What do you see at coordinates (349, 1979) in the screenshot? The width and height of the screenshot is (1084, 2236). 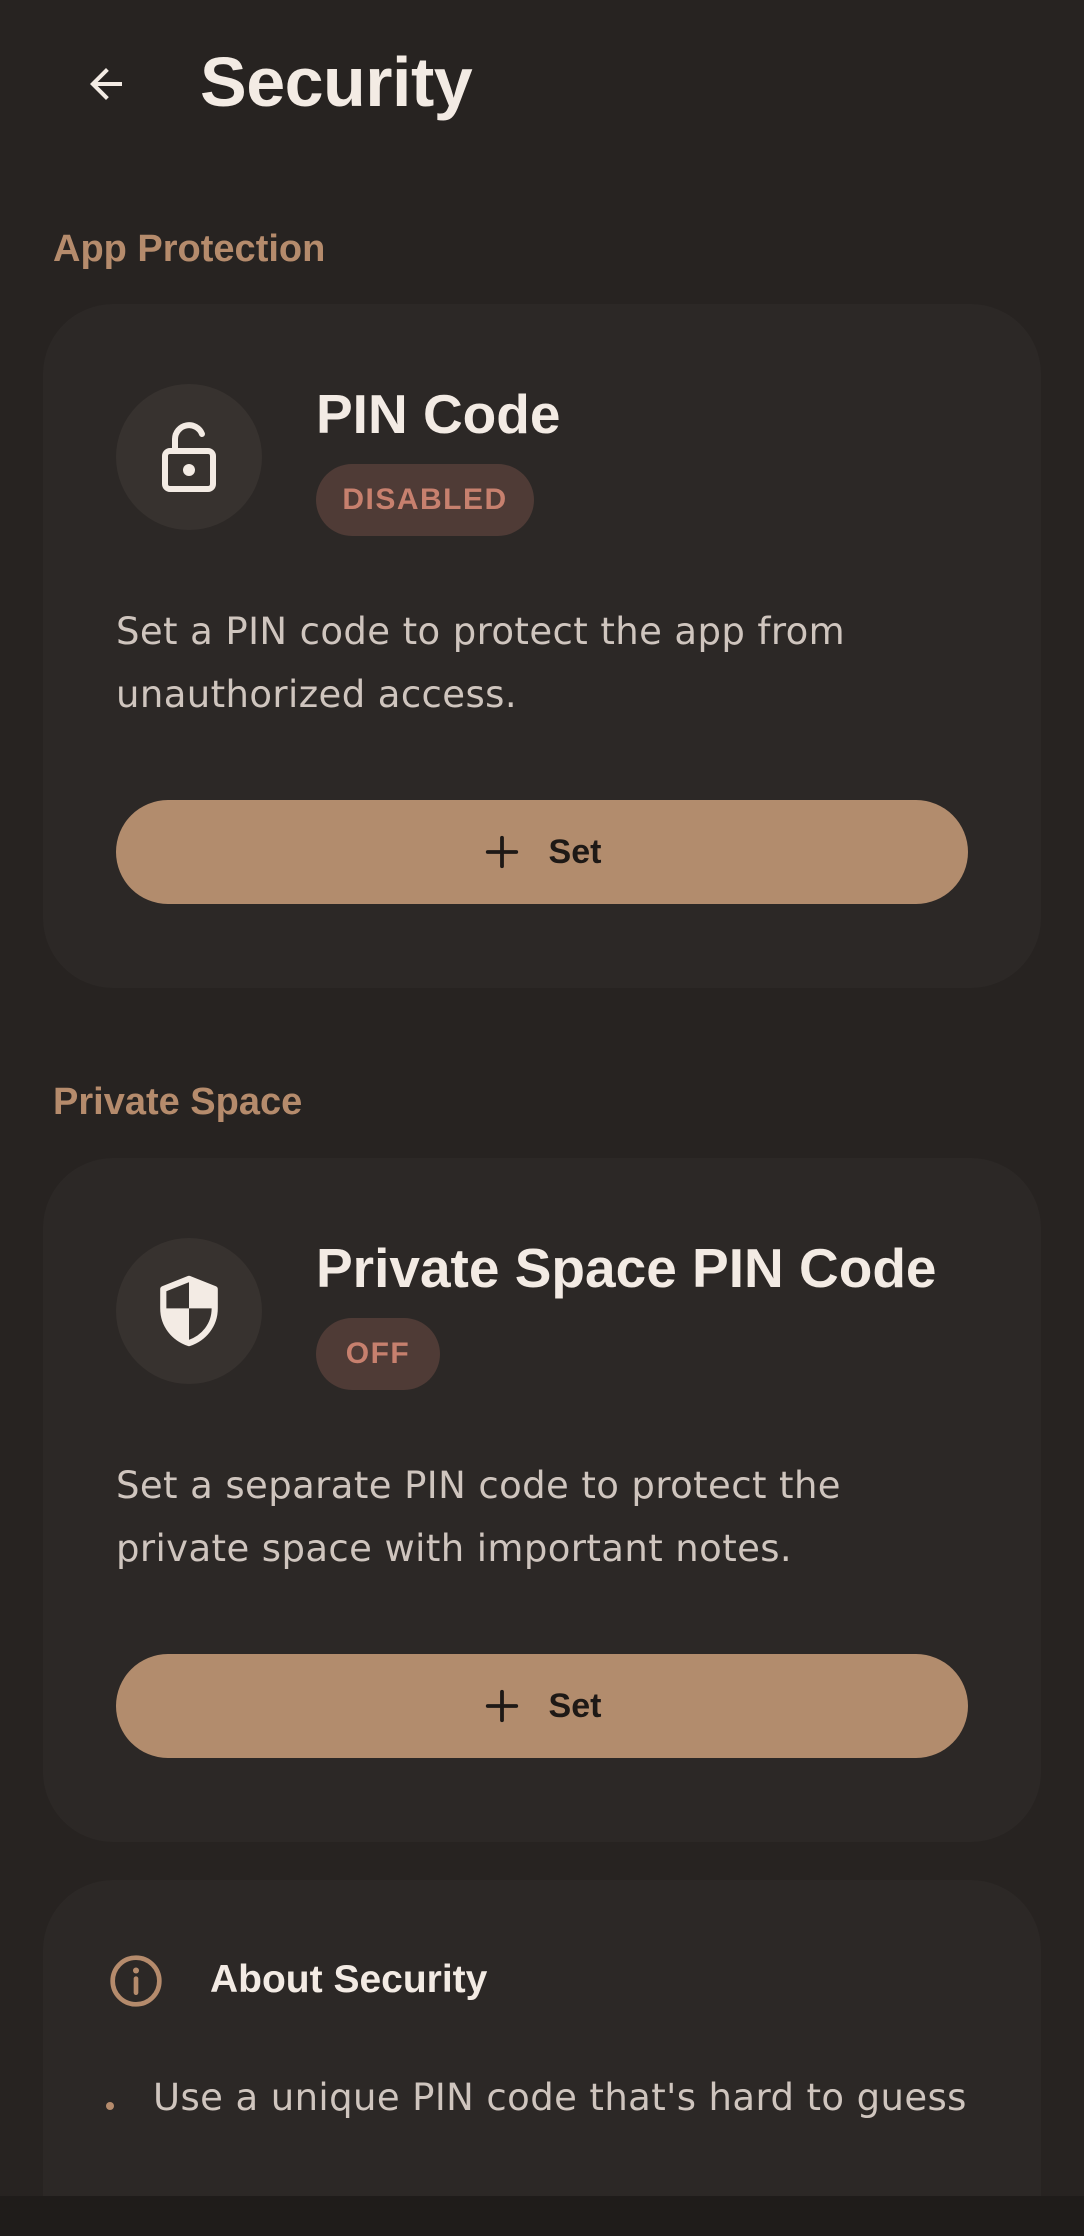 I see `about-security-title: About Security` at bounding box center [349, 1979].